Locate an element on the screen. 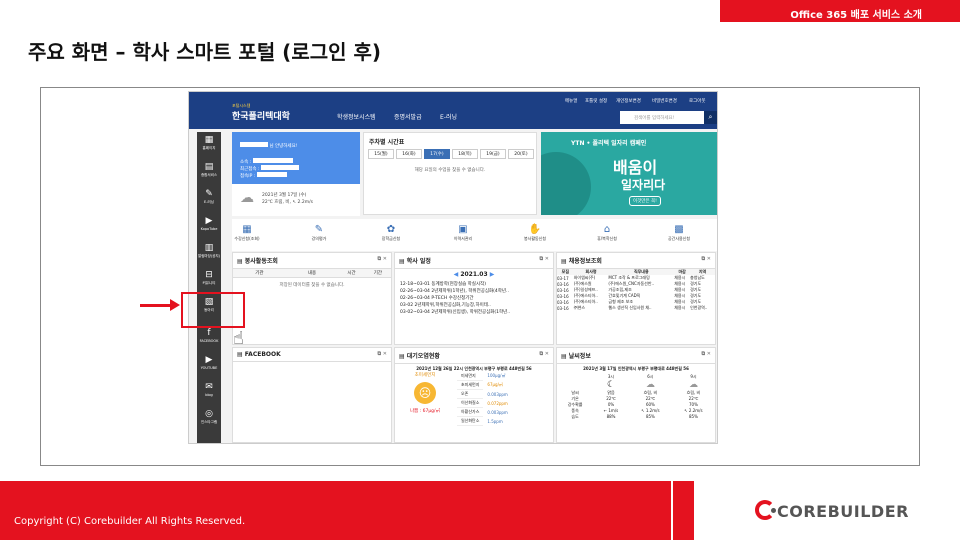 This screenshot has width=960, height=540. eval-icon: ✎ is located at coordinates (319, 229).